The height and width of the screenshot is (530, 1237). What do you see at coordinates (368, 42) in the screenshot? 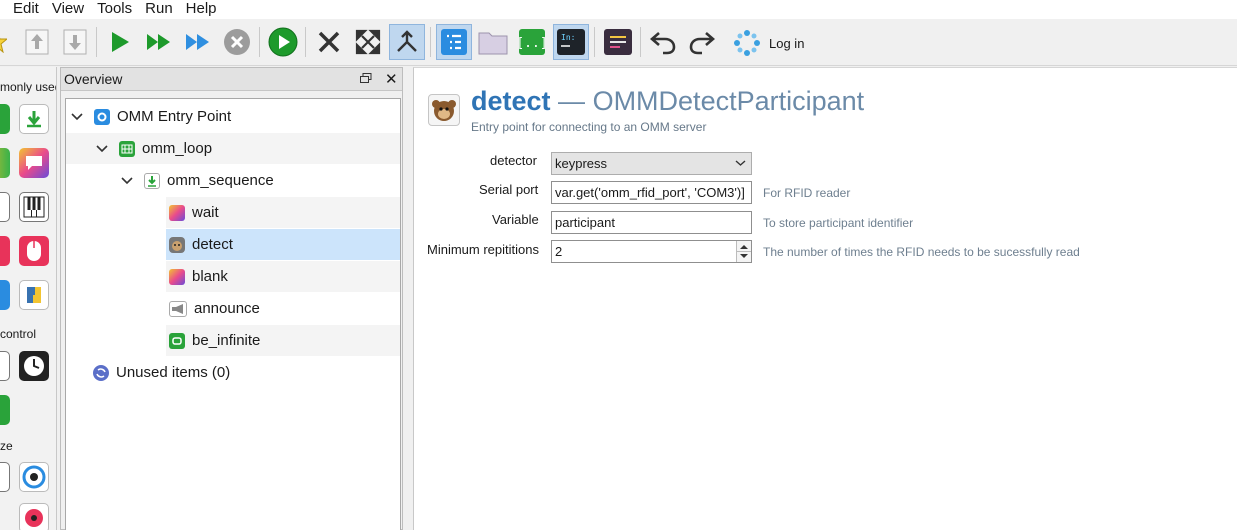
I see `fullscreen-icon` at bounding box center [368, 42].